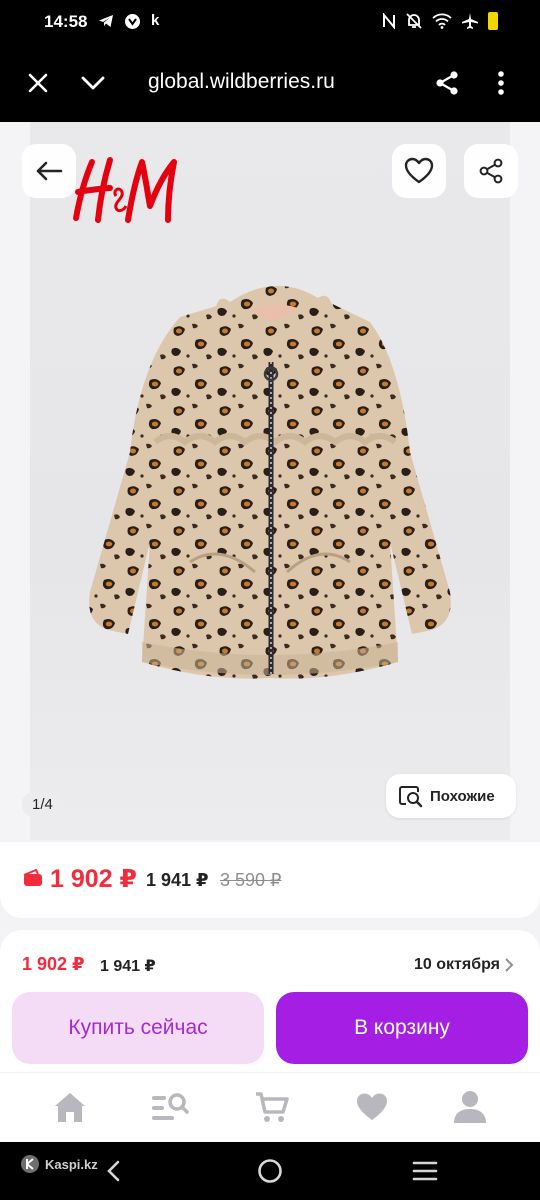  I want to click on menu-button, so click(501, 83).